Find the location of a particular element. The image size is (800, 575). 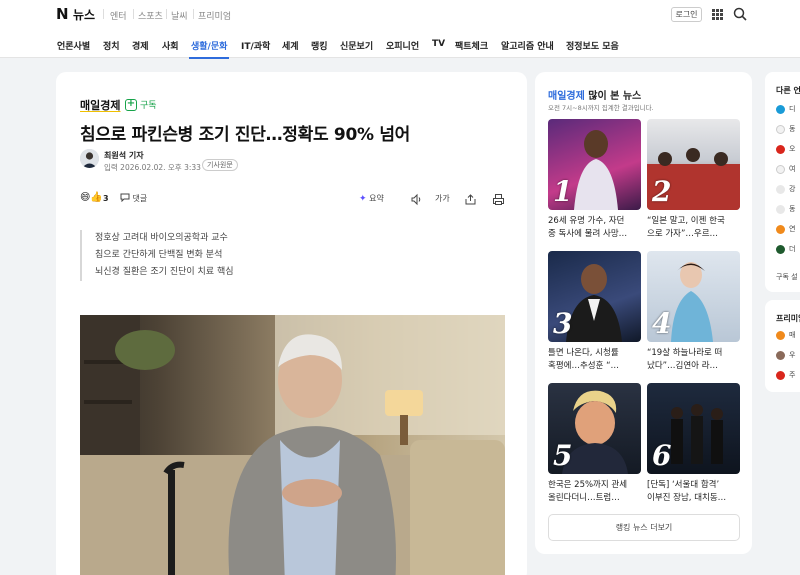

publish-date: 입력 2026.02.02. 오후 3:33 is located at coordinates (152, 167).